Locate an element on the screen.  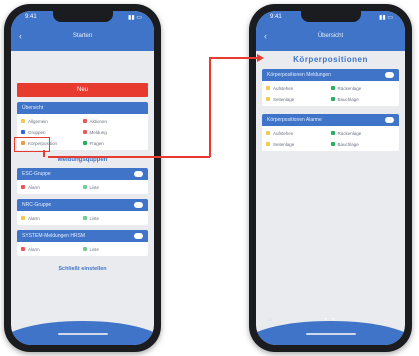
app-bar-title: Starten is located at coordinates (82, 36).